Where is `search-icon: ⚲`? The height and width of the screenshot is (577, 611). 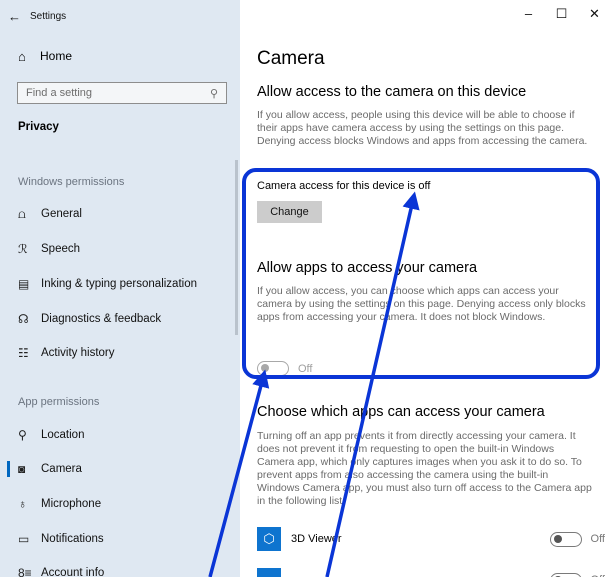
search-icon: ⚲ is located at coordinates (213, 93).